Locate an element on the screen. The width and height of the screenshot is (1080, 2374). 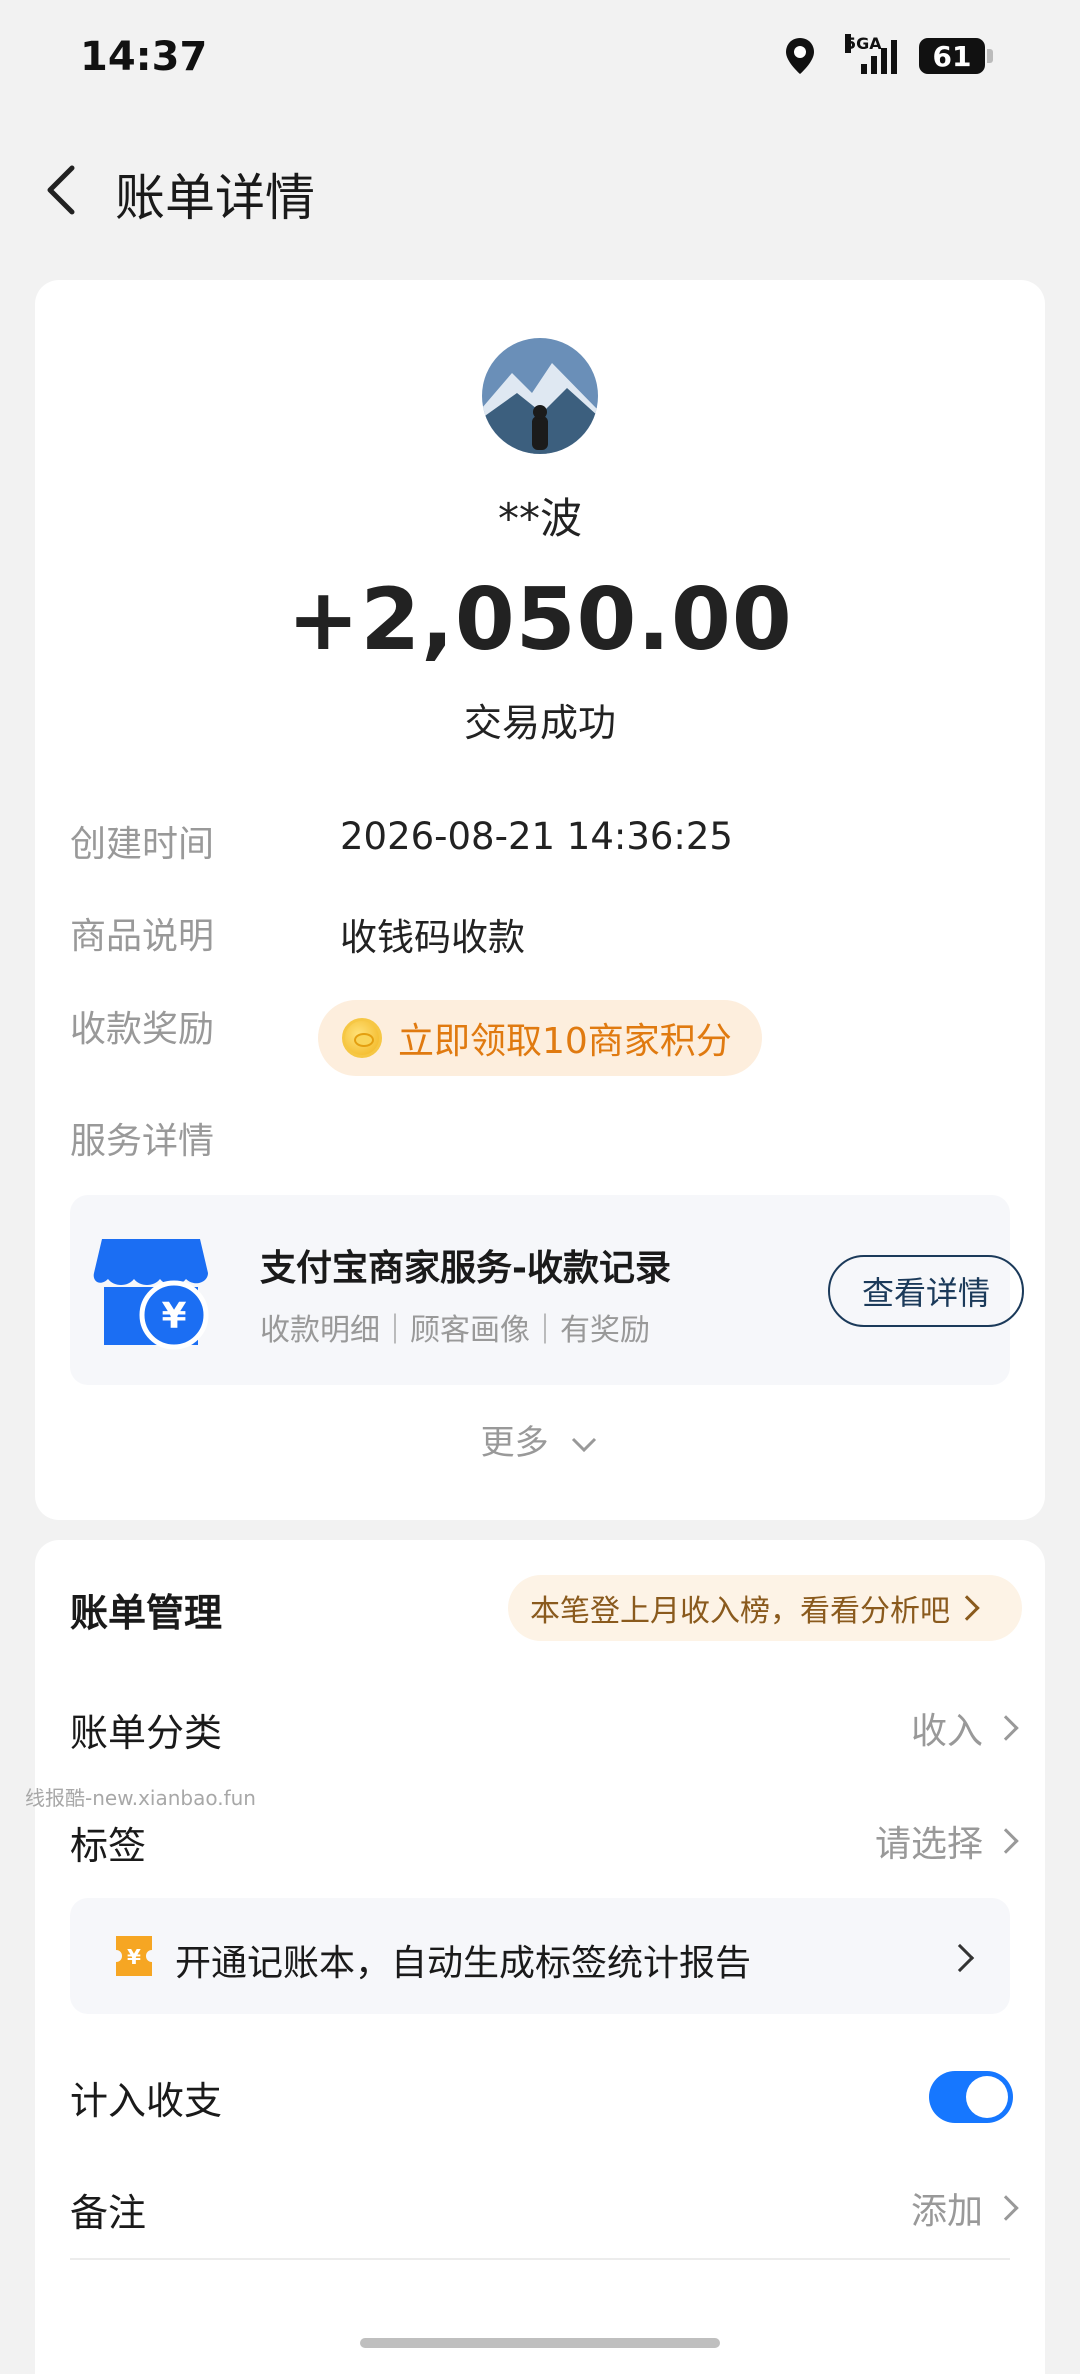
note-label: 备注 is located at coordinates (108, 2213).